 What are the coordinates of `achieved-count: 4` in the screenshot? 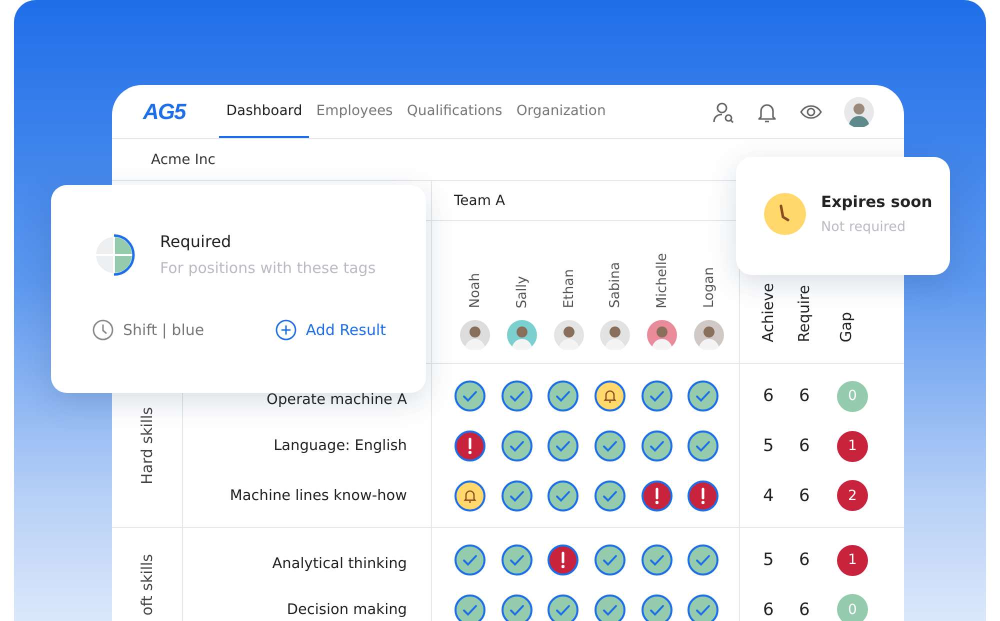 It's located at (769, 496).